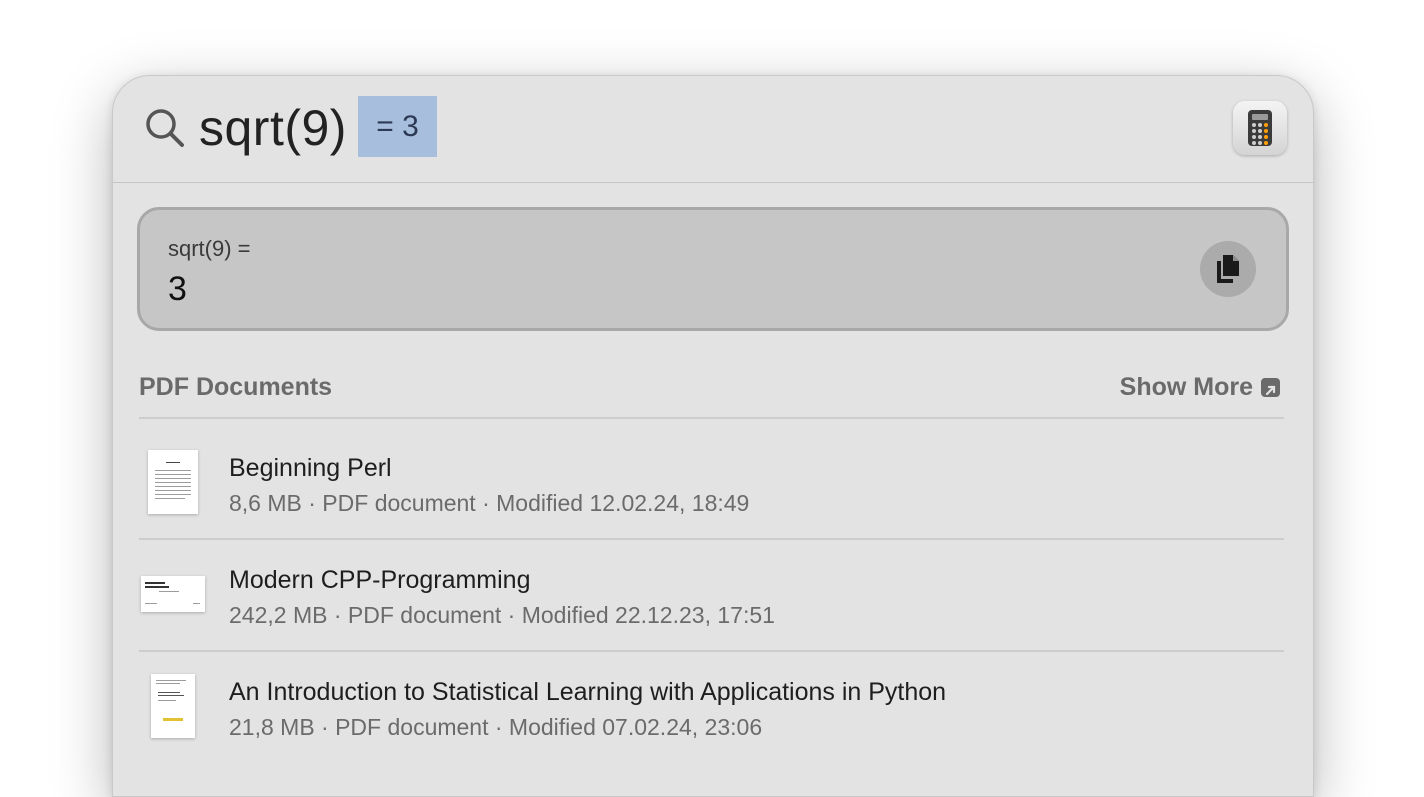 The width and height of the screenshot is (1424, 797). What do you see at coordinates (711, 396) in the screenshot?
I see `section-header: PDF Documents Show More` at bounding box center [711, 396].